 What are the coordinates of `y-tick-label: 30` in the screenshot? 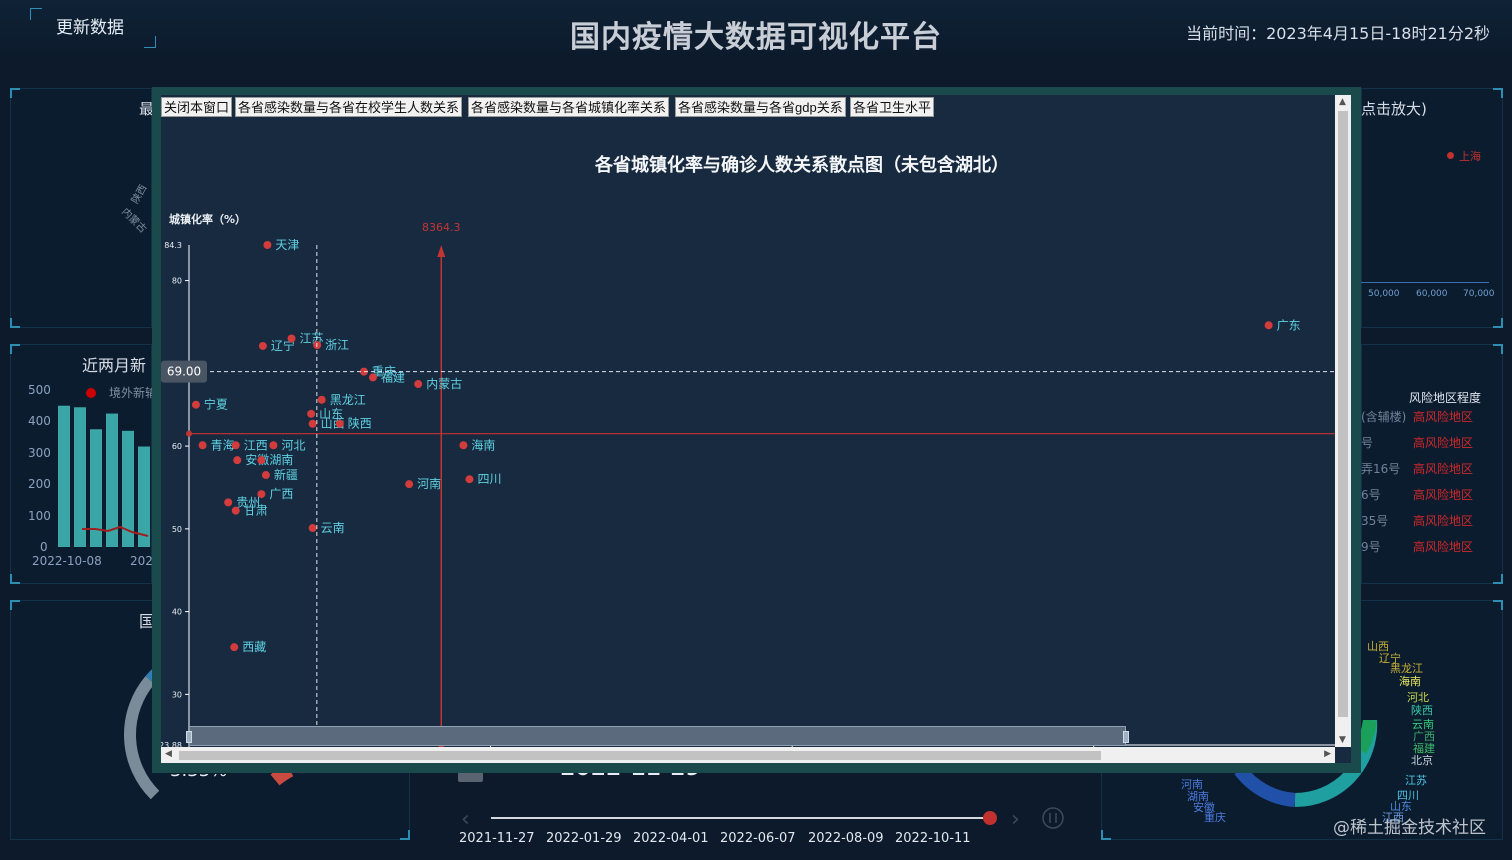 It's located at (177, 694).